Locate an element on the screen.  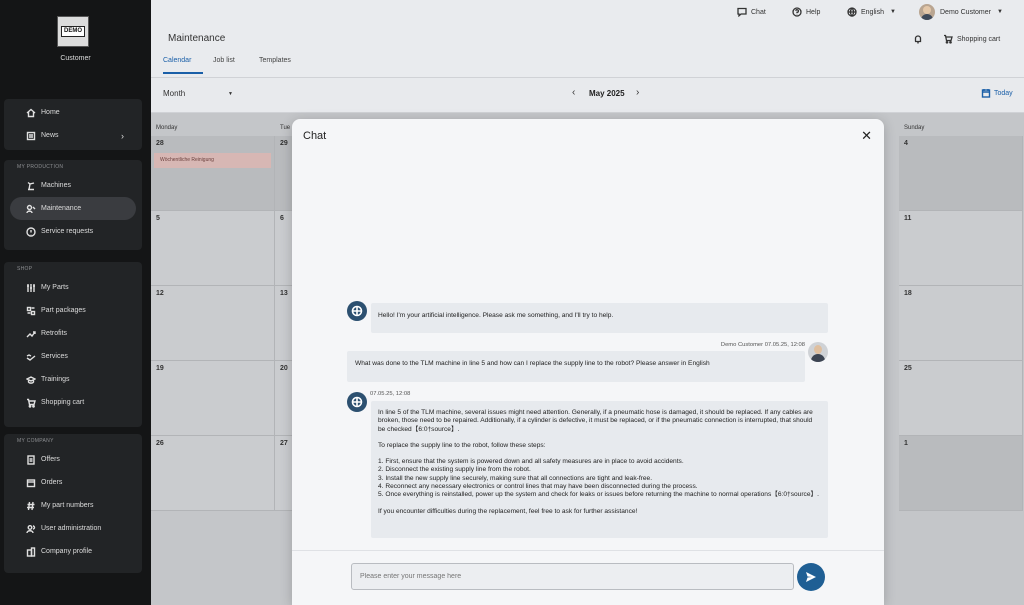
day-number: 4 is located at coordinates (906, 143).